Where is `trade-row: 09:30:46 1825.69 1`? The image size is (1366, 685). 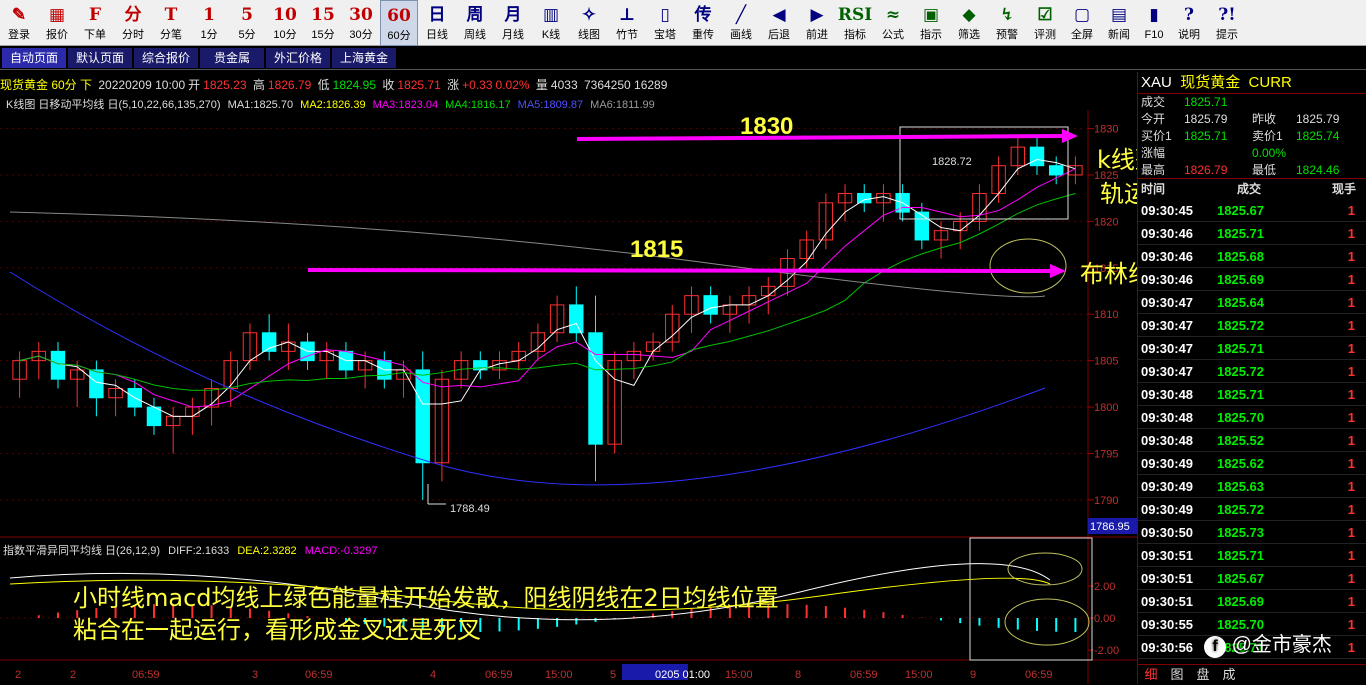
trade-row: 09:30:46 1825.69 1 is located at coordinates (1252, 279).